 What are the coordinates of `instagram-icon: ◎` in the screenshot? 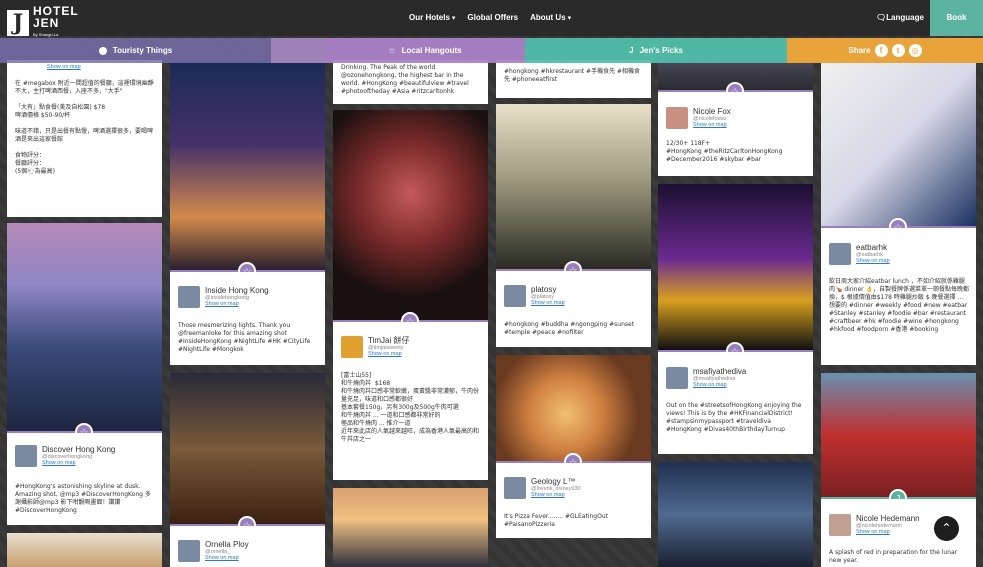 It's located at (915, 50).